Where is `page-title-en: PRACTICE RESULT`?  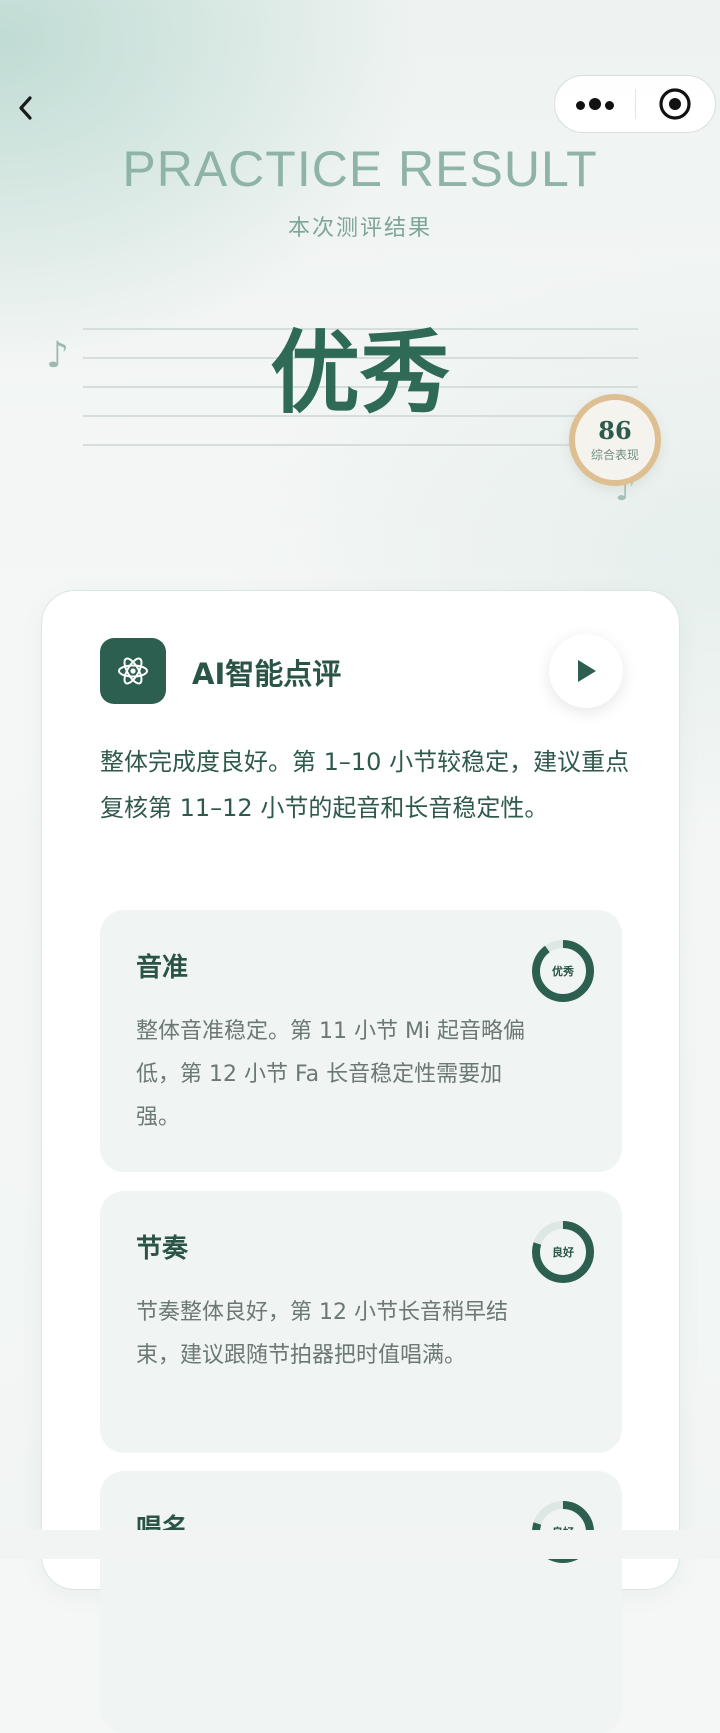 page-title-en: PRACTICE RESULT is located at coordinates (360, 169).